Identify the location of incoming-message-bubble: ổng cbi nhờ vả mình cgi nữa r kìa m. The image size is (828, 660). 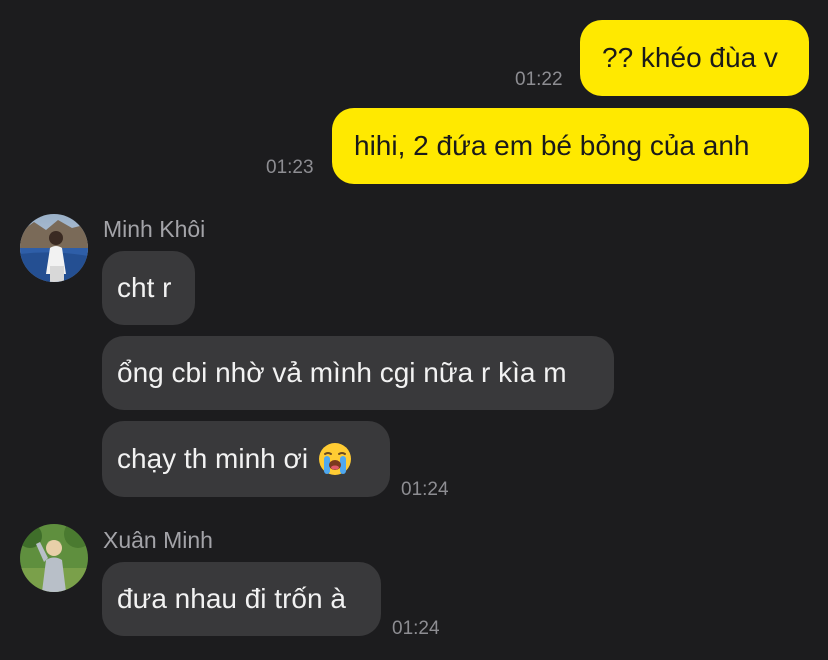
(358, 373).